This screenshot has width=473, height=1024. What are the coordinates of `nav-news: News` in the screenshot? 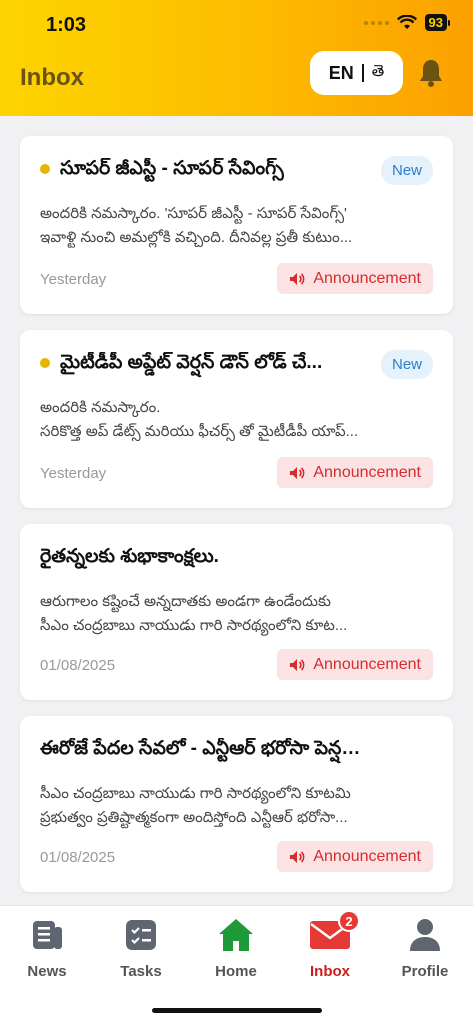 It's located at (47, 948).